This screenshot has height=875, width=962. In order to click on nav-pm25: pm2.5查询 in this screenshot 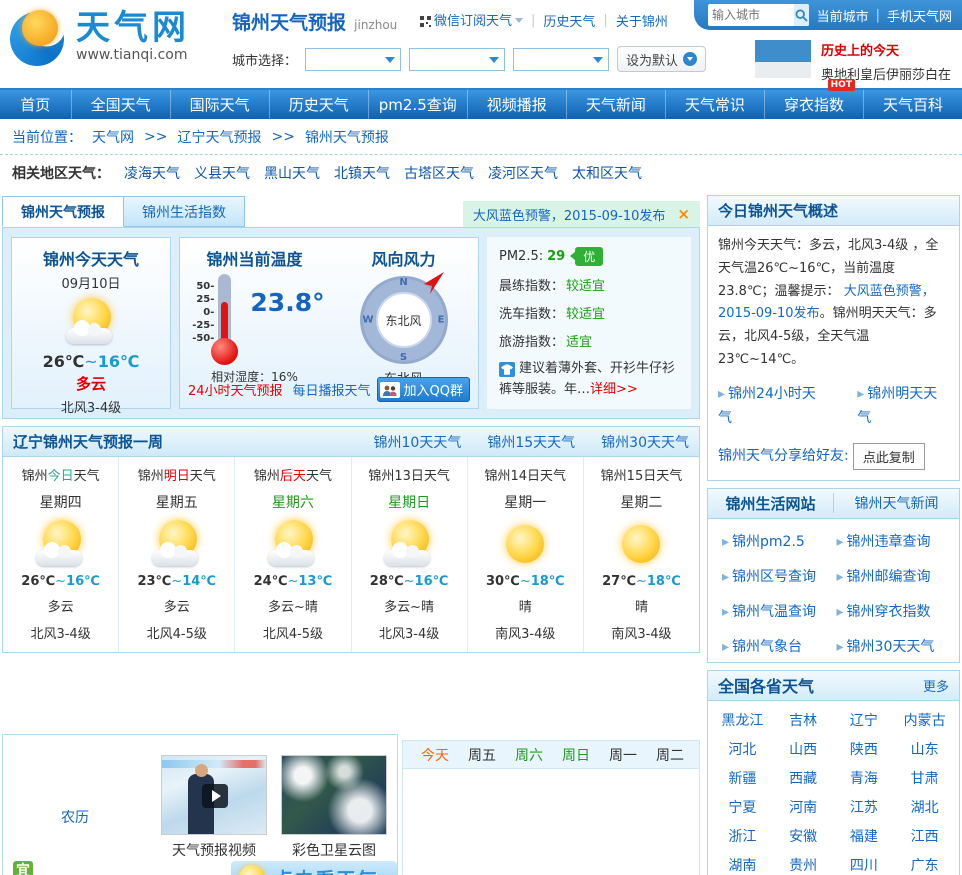, I will do `click(418, 104)`.